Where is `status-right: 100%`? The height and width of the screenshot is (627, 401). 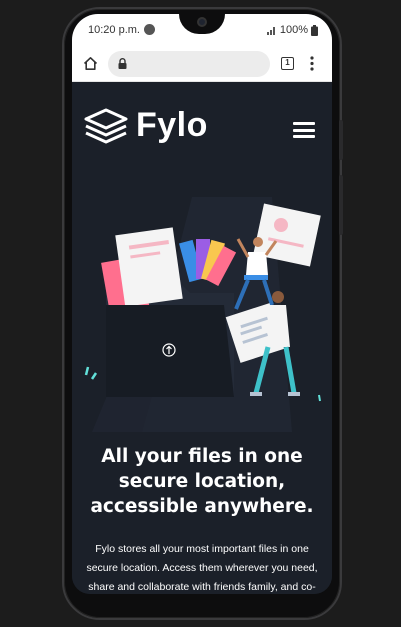
status-right: 100% is located at coordinates (292, 30).